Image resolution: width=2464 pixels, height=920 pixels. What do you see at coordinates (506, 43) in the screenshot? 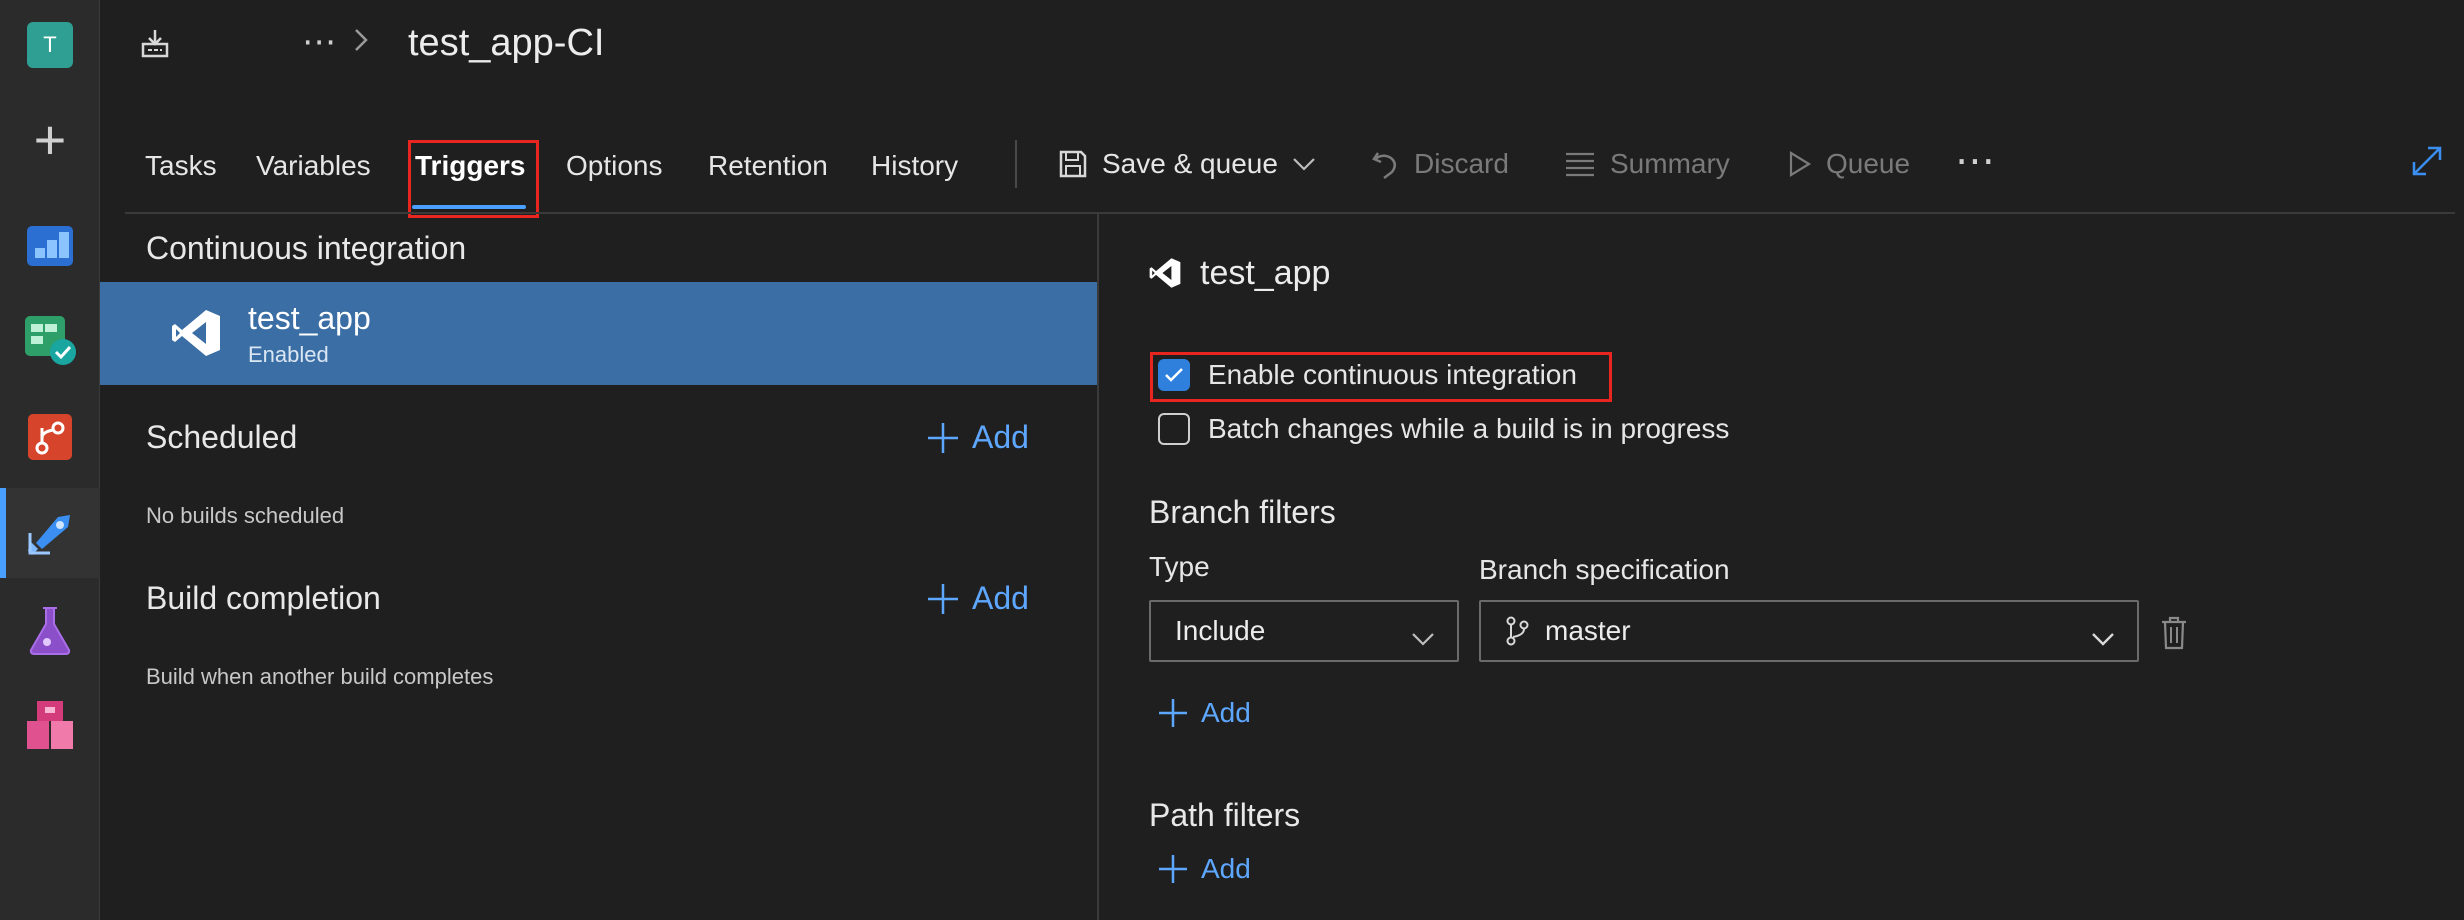
I see `pipeline-title: test_app-CI` at bounding box center [506, 43].